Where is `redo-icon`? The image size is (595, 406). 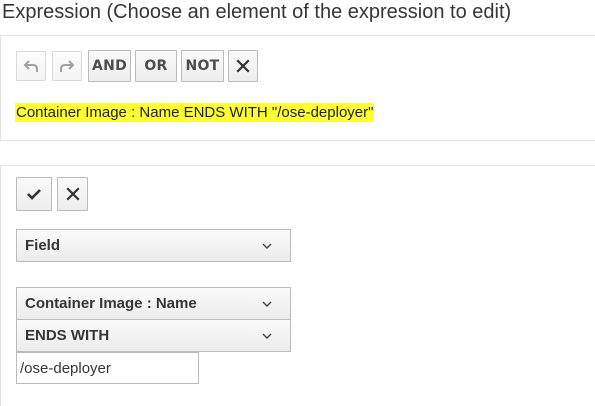
redo-icon is located at coordinates (67, 66).